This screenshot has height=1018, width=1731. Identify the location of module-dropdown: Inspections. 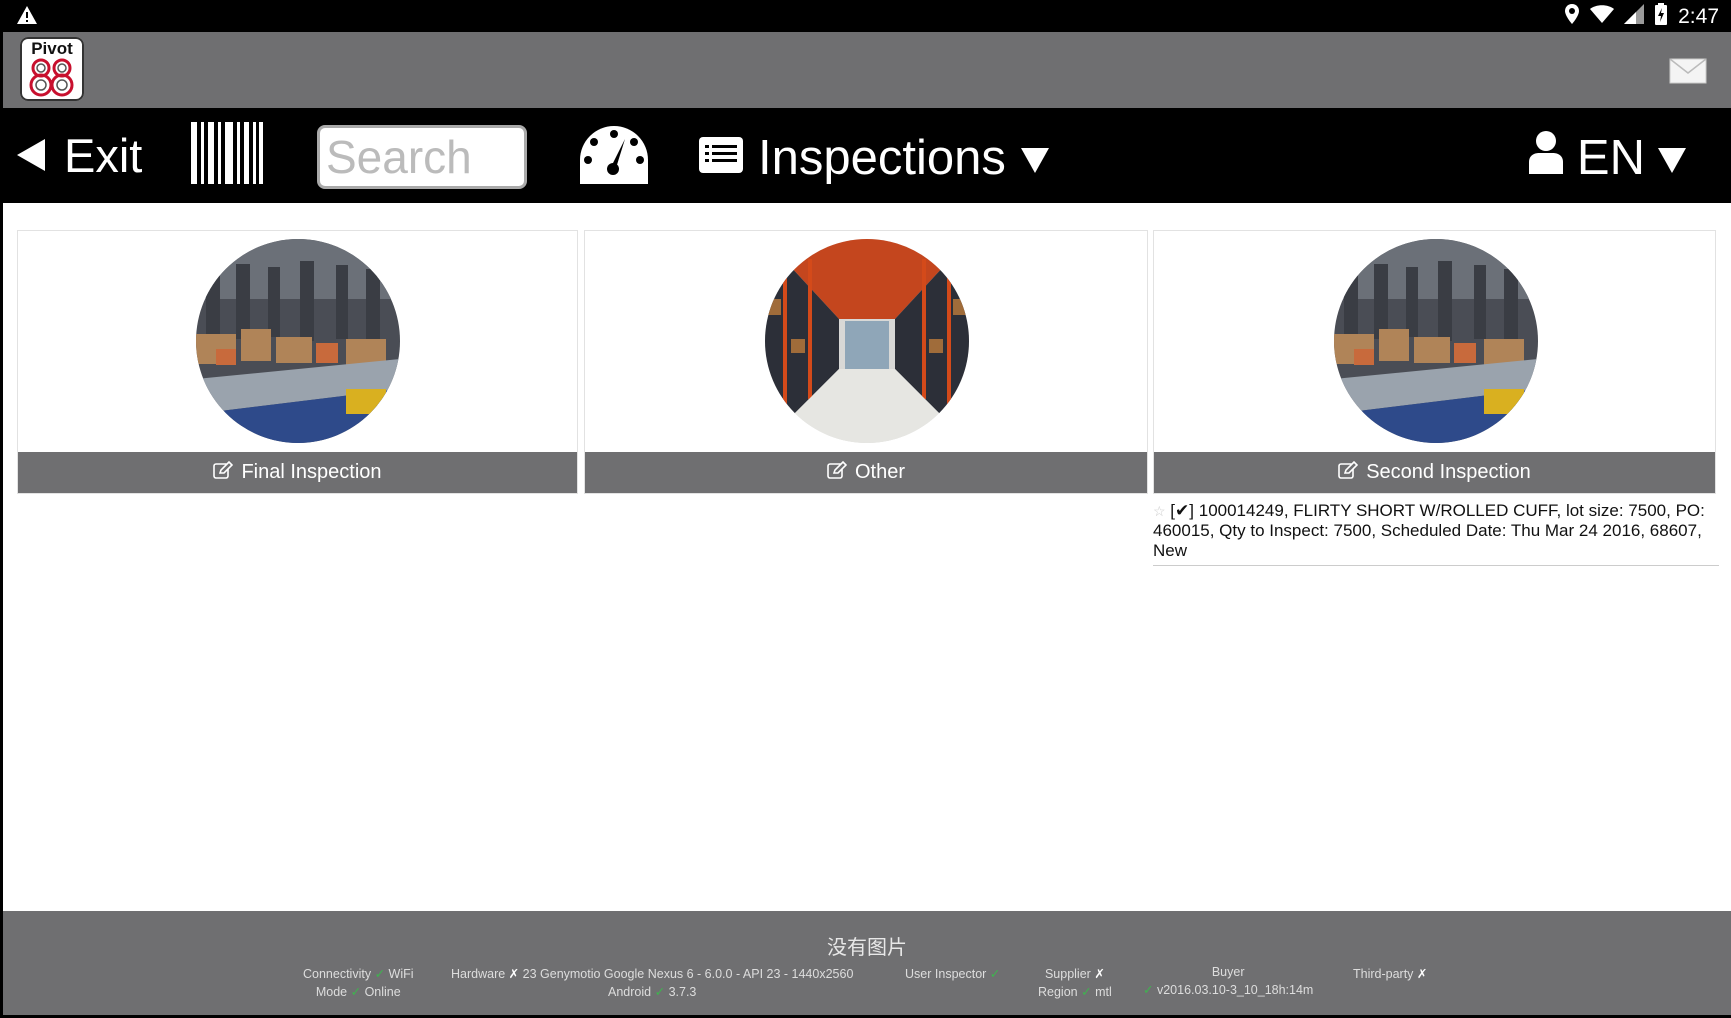
(874, 158).